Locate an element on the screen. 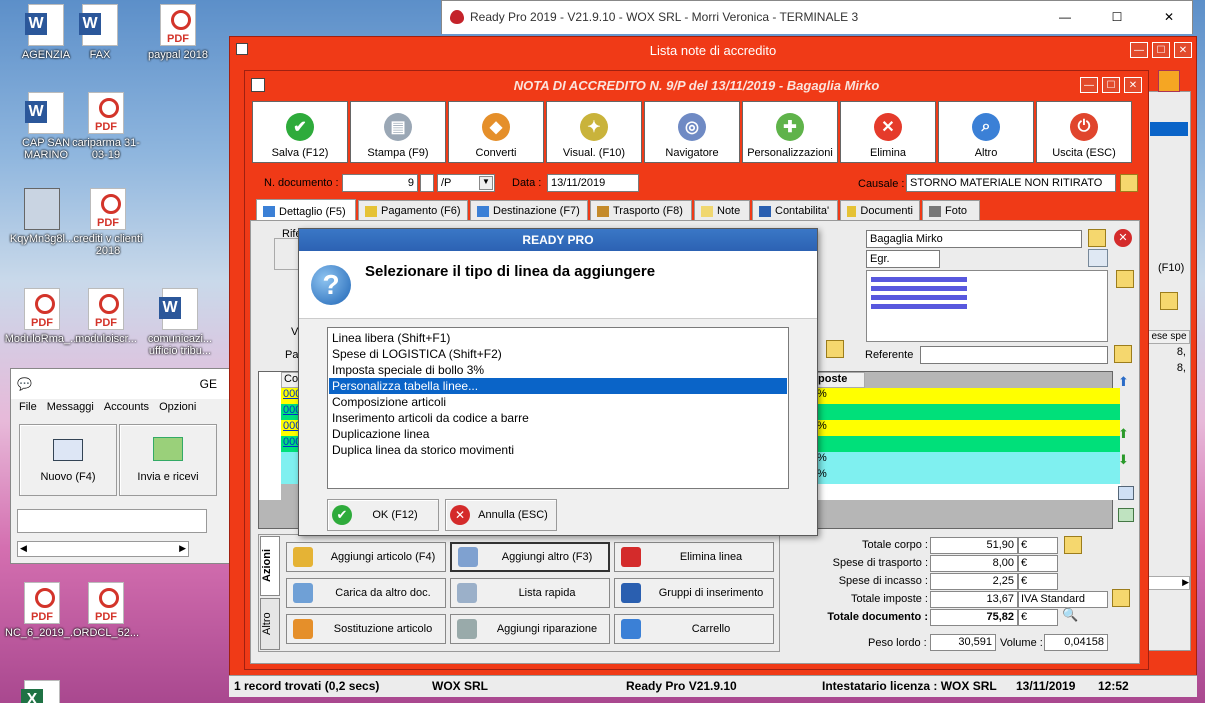  toolbar-converti-button: ◆ Converti is located at coordinates (496, 132).